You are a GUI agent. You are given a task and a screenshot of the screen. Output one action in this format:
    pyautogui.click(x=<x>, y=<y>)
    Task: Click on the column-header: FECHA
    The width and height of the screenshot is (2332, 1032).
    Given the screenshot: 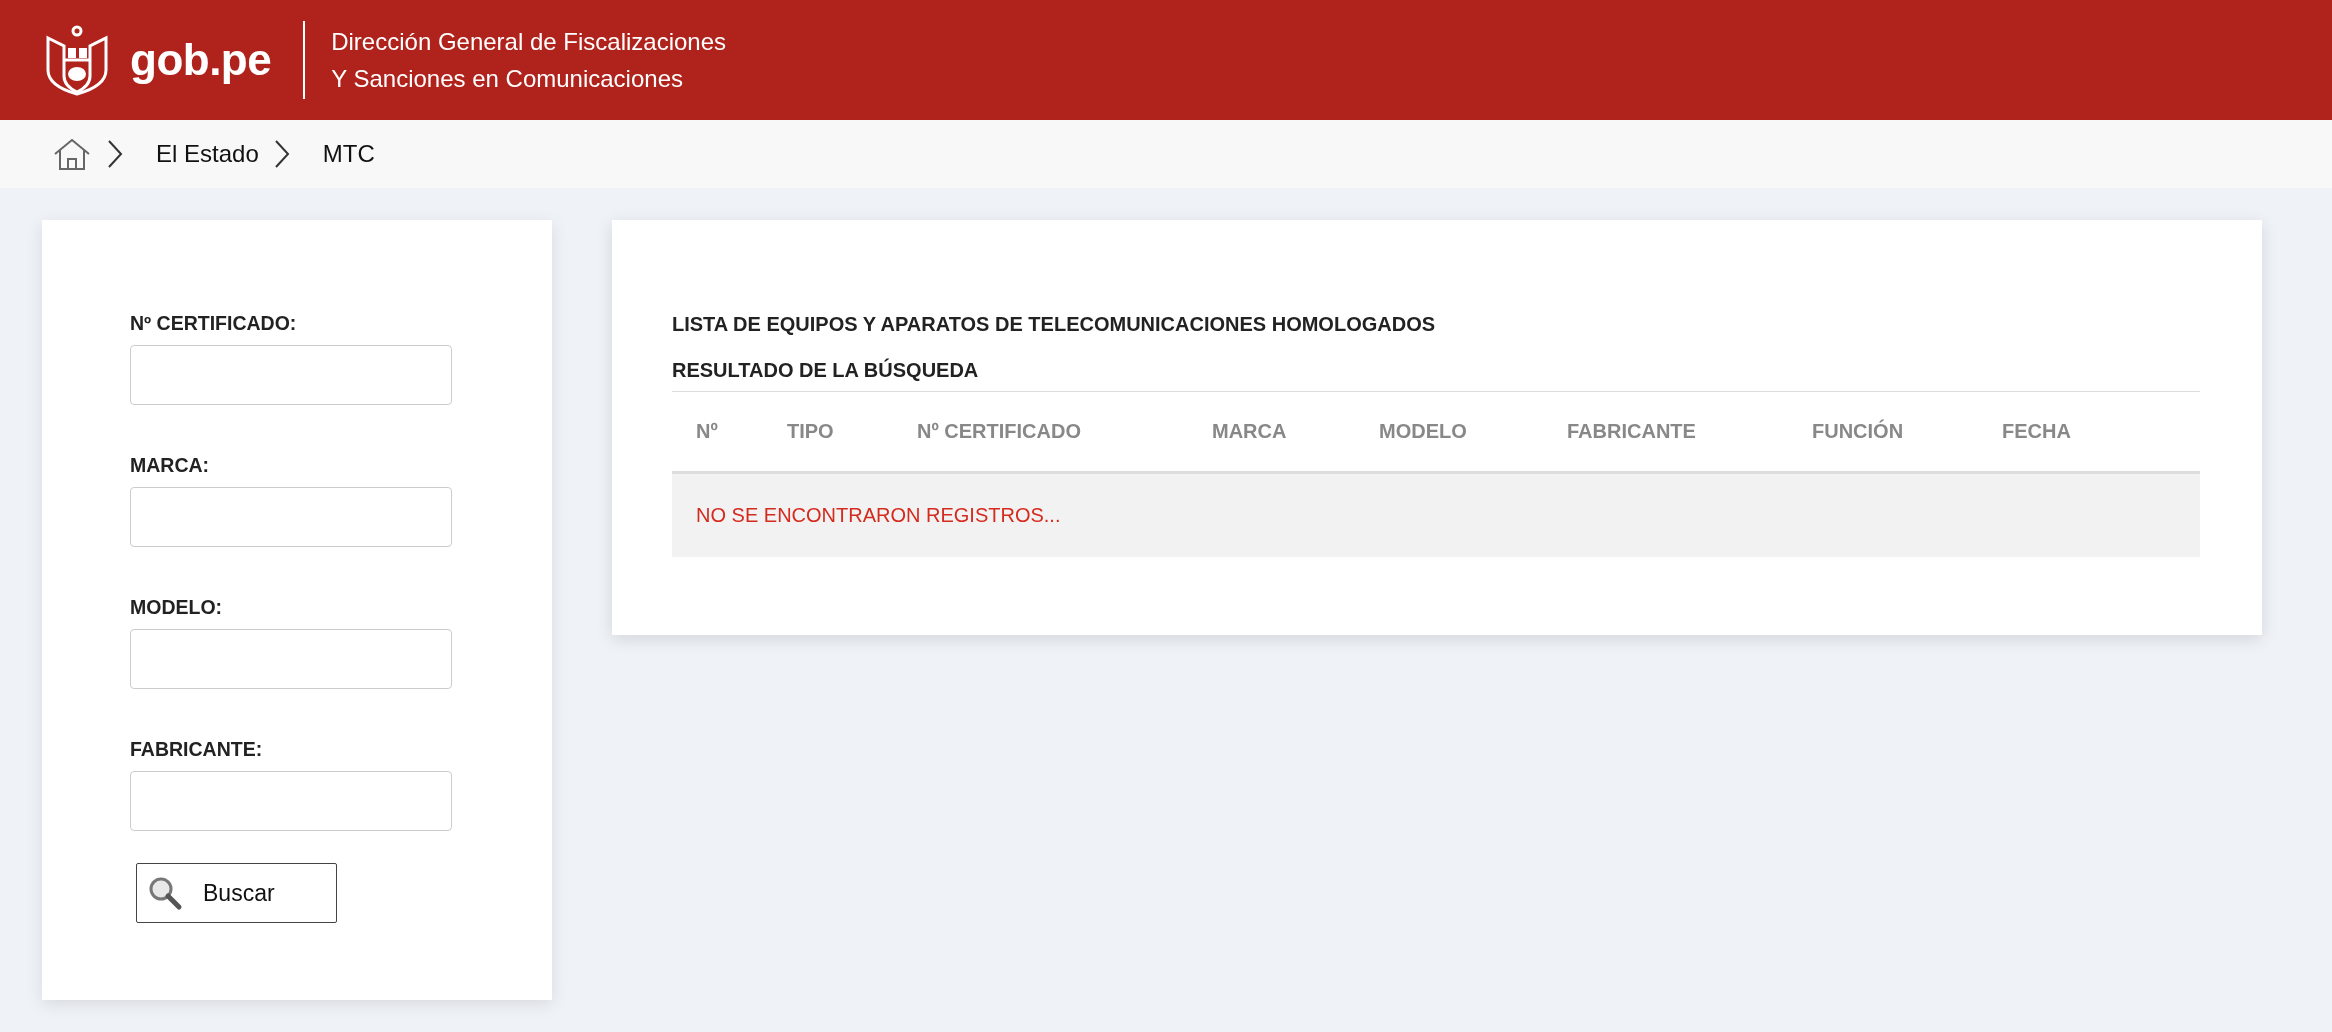 What is the action you would take?
    pyautogui.click(x=2037, y=431)
    